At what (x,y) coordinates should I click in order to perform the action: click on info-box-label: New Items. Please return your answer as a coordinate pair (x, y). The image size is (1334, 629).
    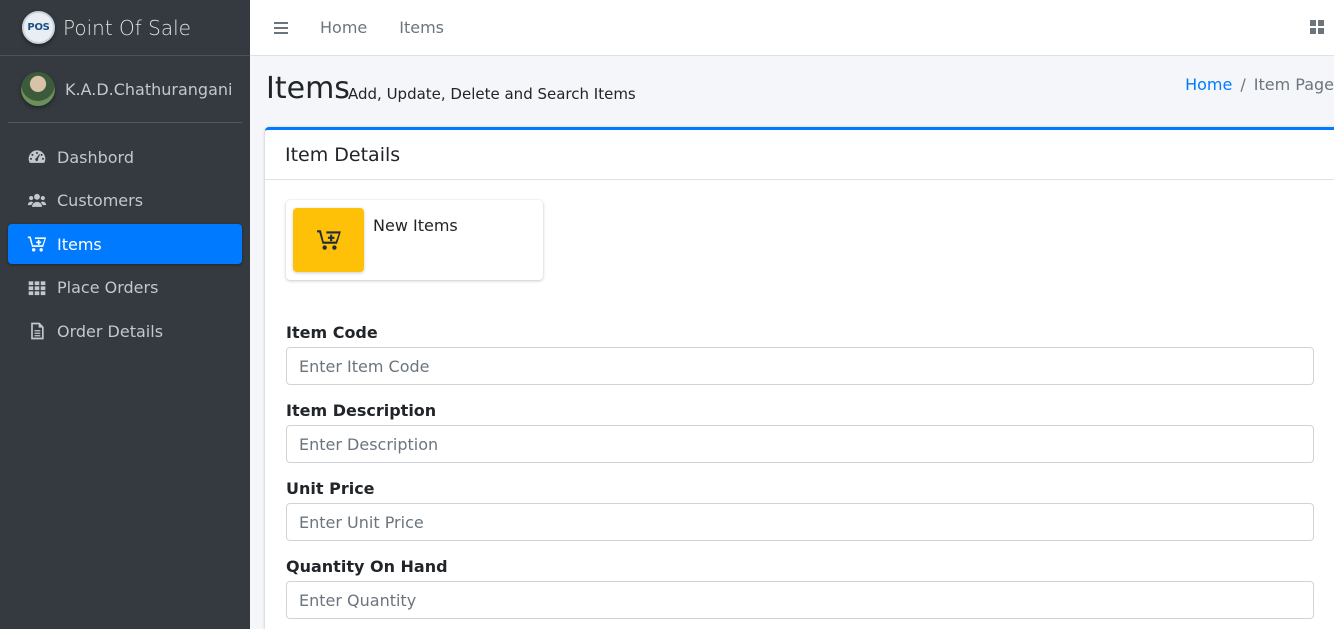
    Looking at the image, I should click on (415, 225).